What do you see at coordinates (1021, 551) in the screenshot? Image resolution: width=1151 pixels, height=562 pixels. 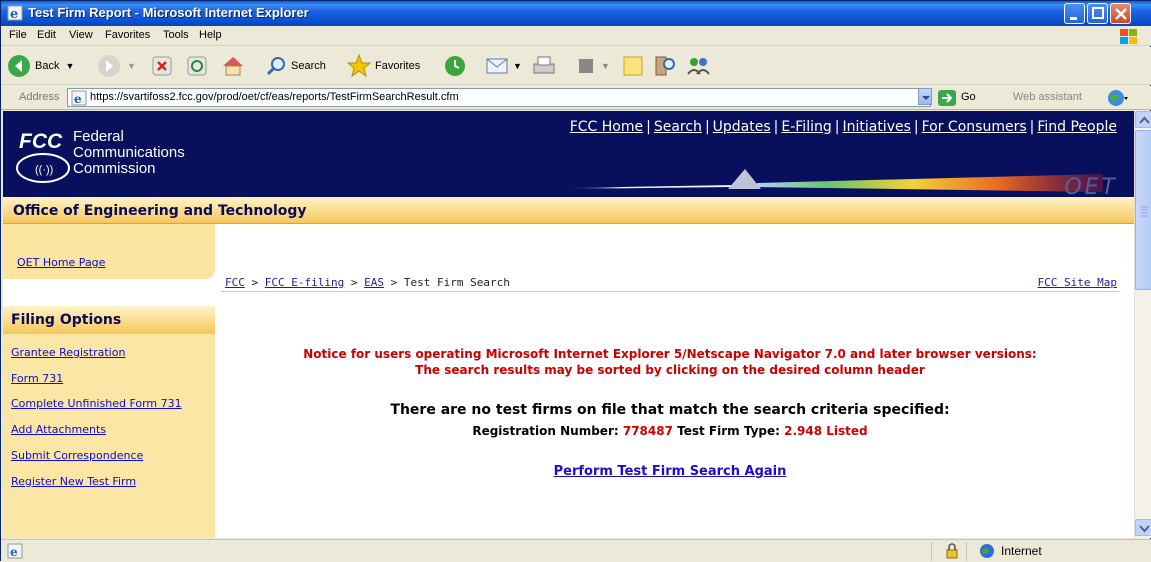 I see `security-zone-label: Internet` at bounding box center [1021, 551].